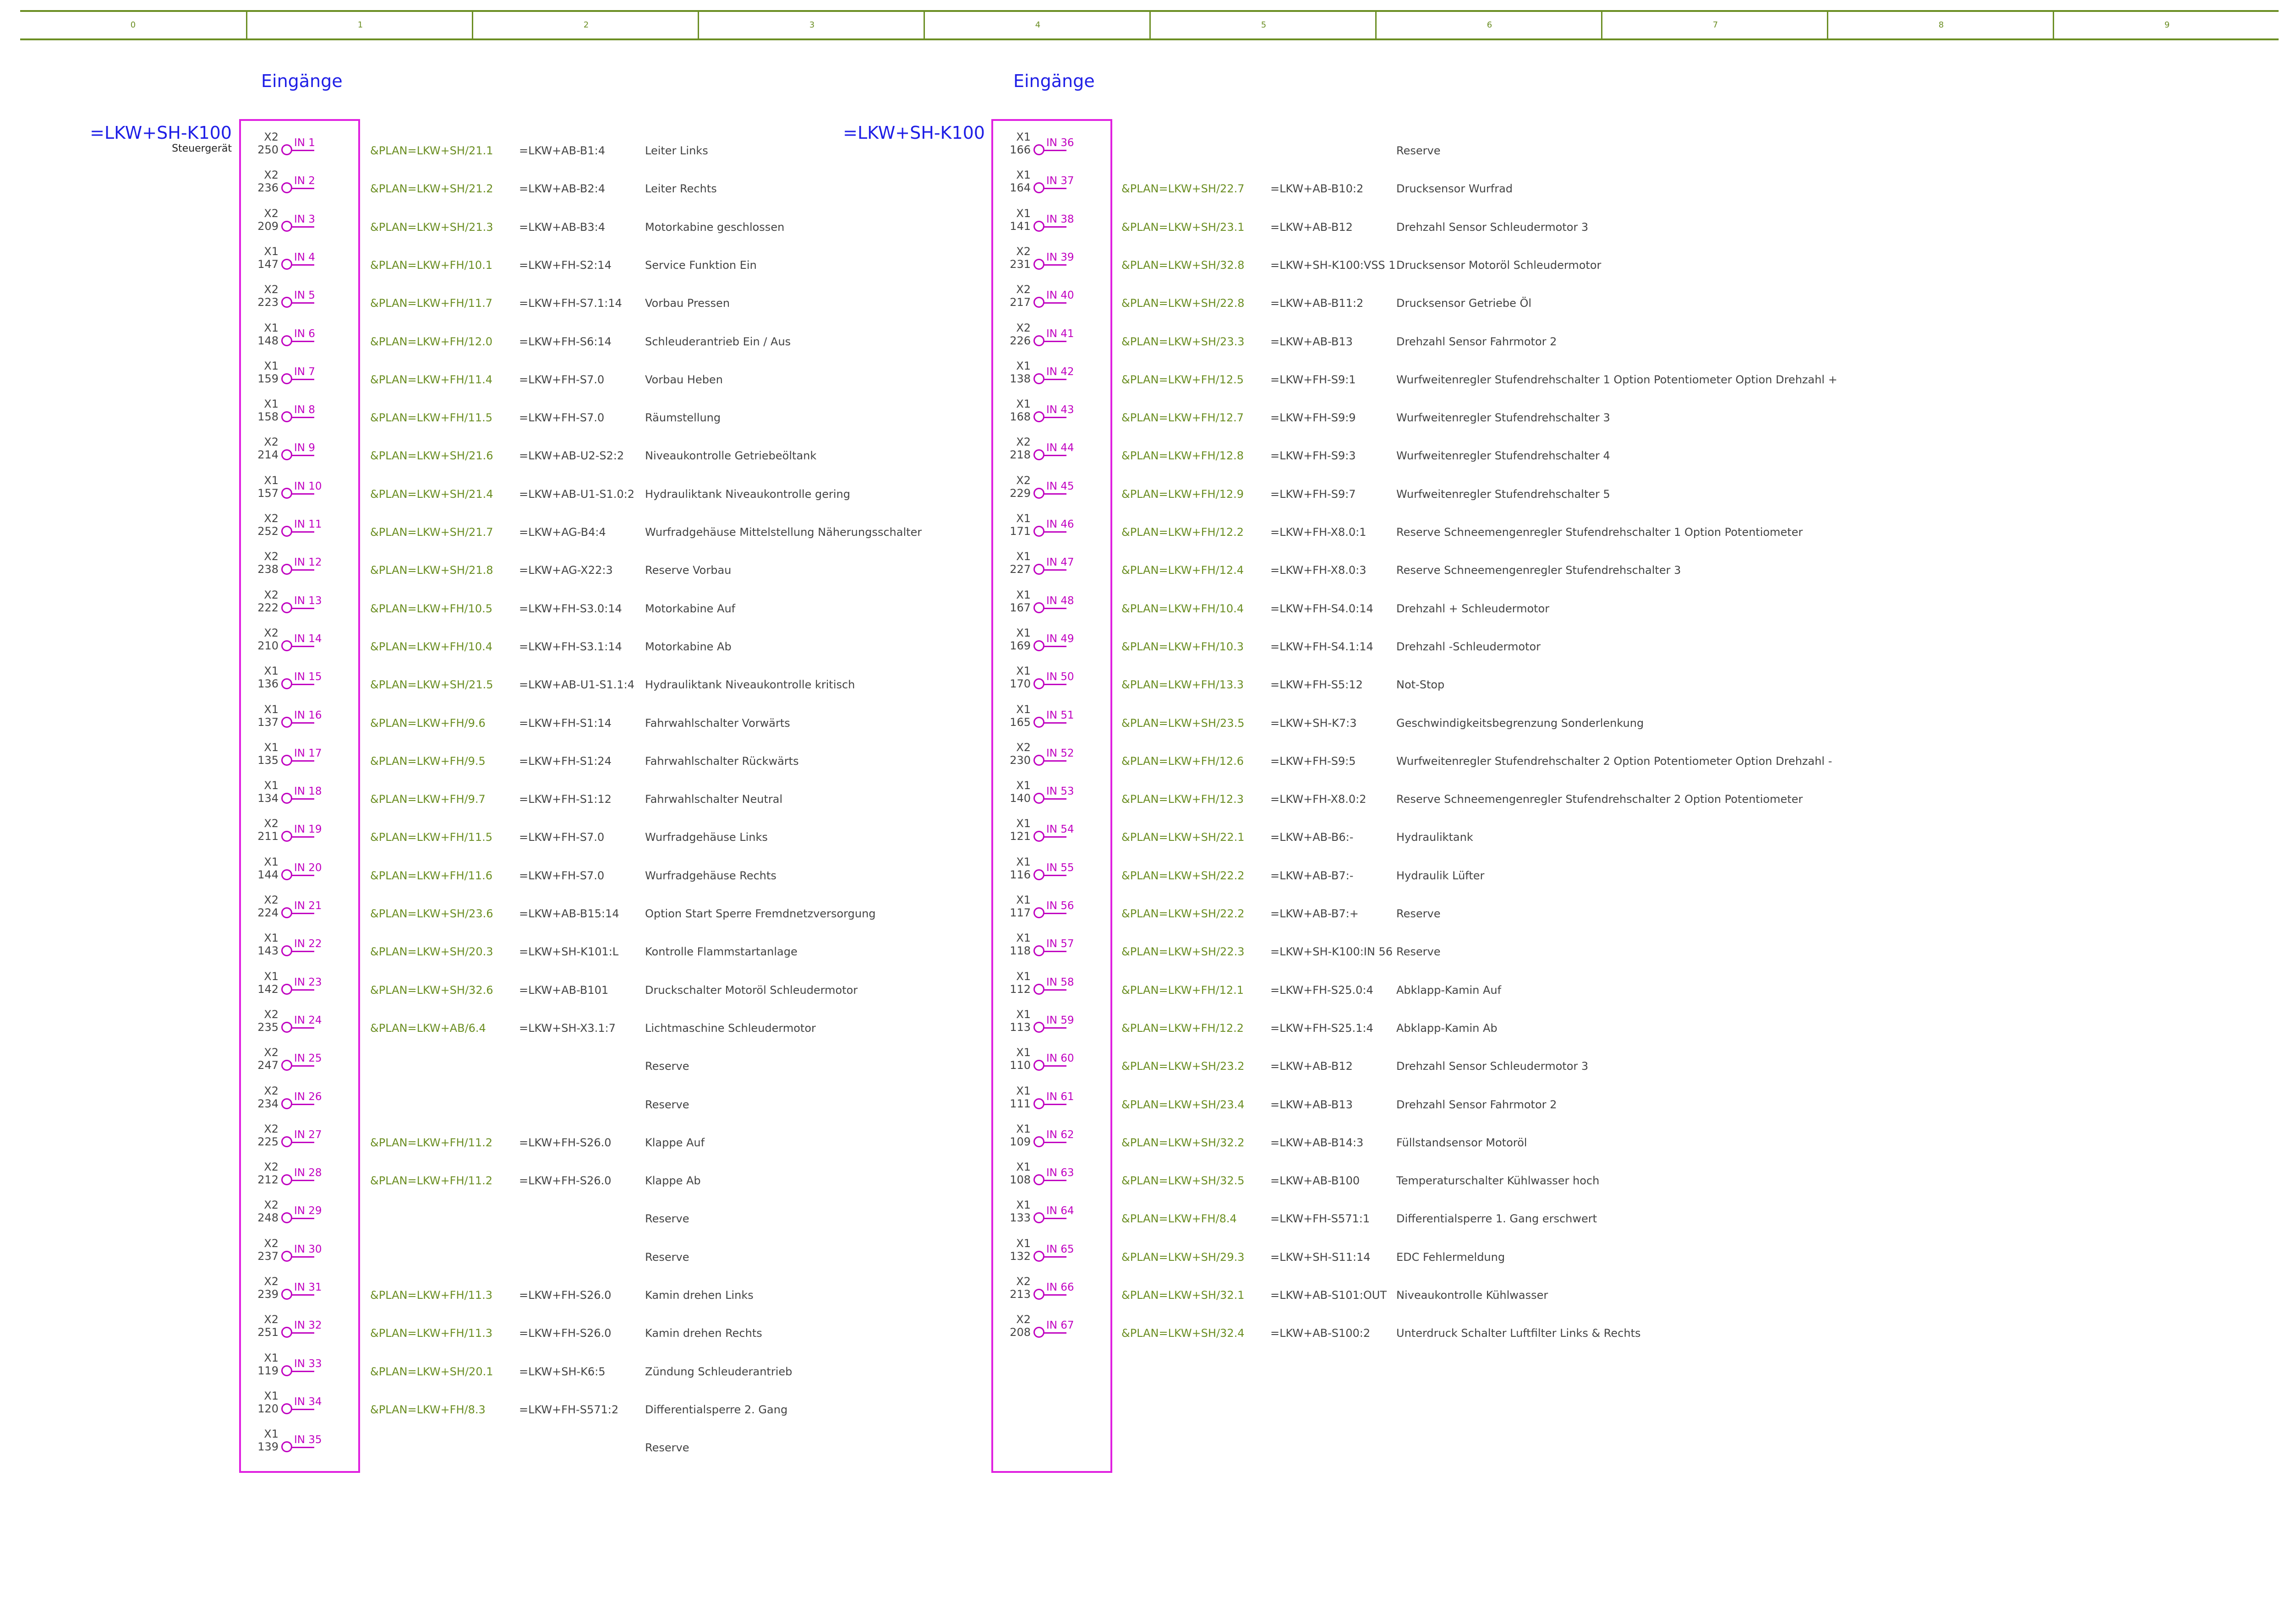  Describe the element at coordinates (431, 150) in the screenshot. I see `plan-reference-link: &PLAN=LKW+SH/21.1` at that location.